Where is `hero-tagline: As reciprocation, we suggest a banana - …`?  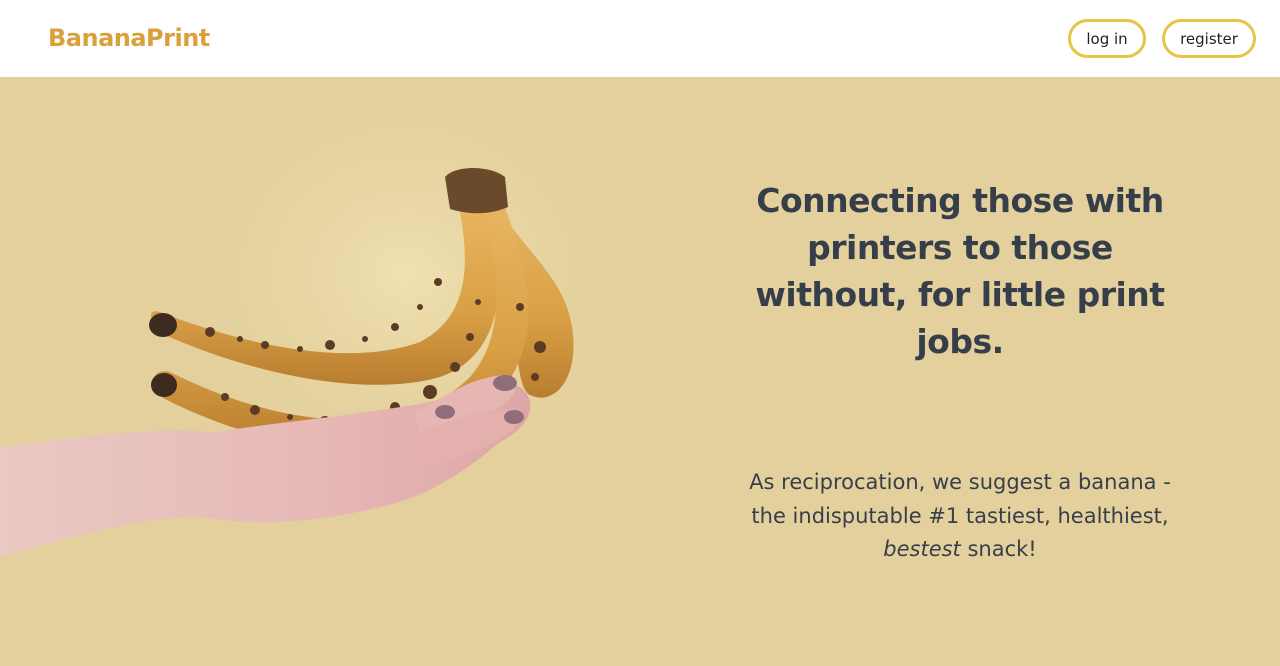 hero-tagline: As reciprocation, we suggest a banana - … is located at coordinates (960, 516).